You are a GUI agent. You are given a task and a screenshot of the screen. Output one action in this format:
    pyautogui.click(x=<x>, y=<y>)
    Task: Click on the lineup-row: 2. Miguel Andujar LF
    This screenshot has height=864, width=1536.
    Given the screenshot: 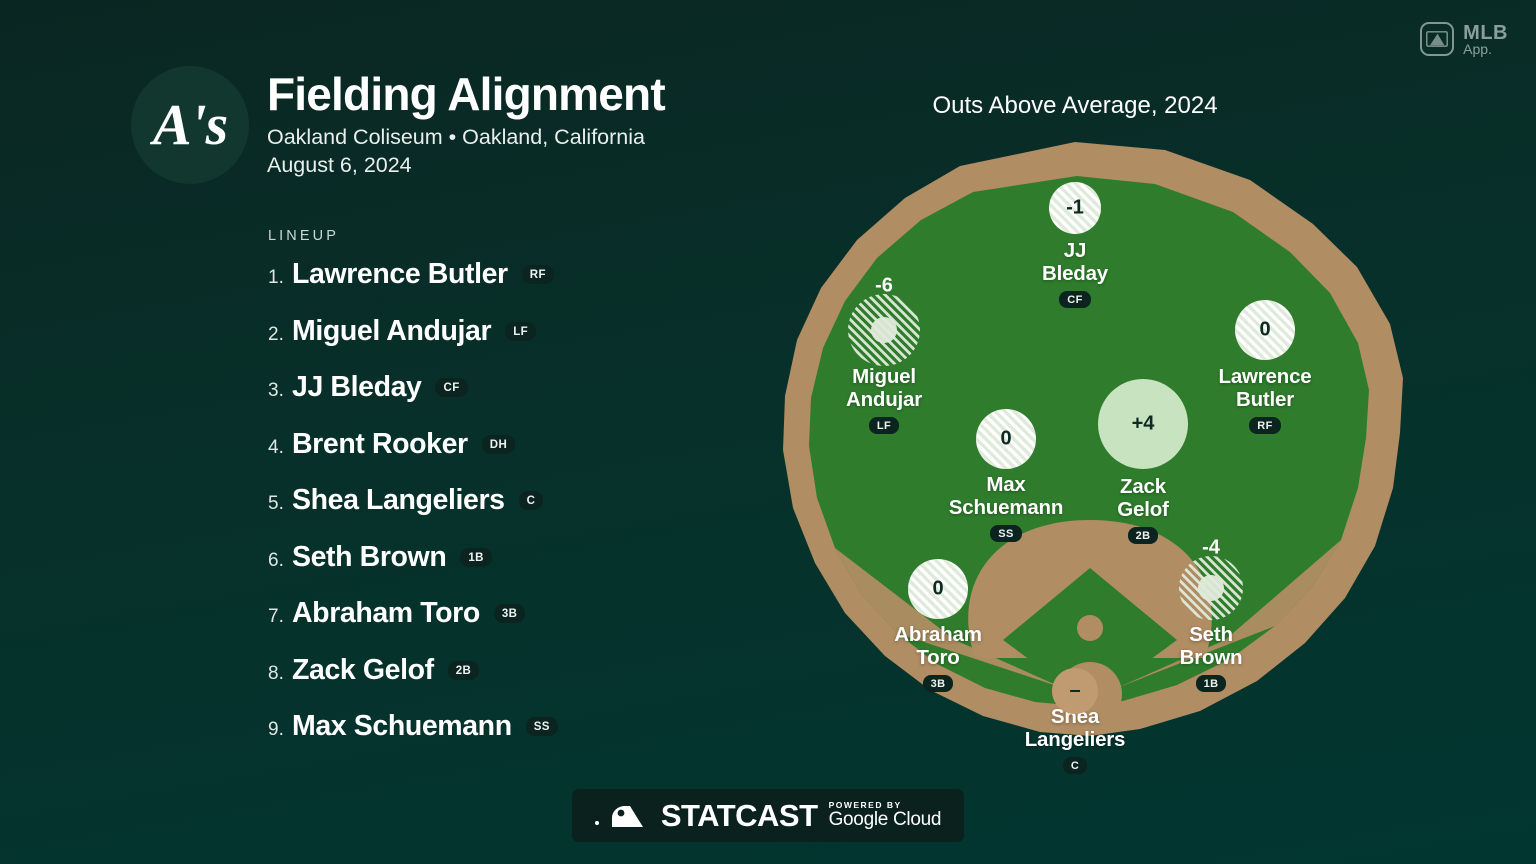 What is the action you would take?
    pyautogui.click(x=478, y=343)
    